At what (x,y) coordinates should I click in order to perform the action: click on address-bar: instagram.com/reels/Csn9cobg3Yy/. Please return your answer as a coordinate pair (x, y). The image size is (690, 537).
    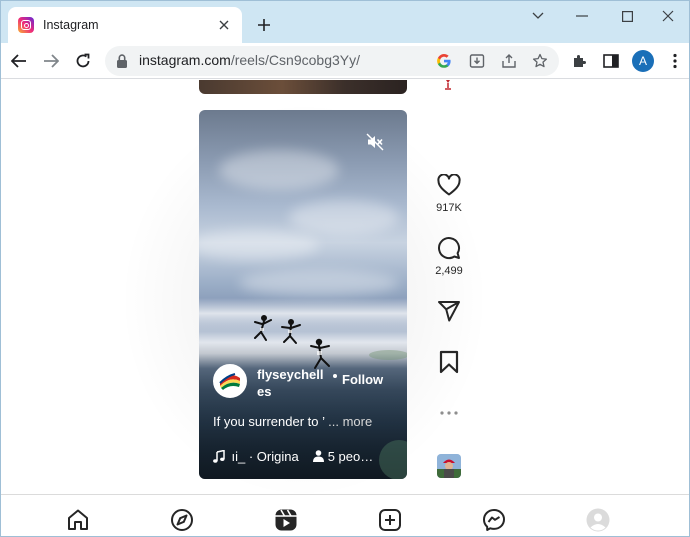
    Looking at the image, I should click on (332, 61).